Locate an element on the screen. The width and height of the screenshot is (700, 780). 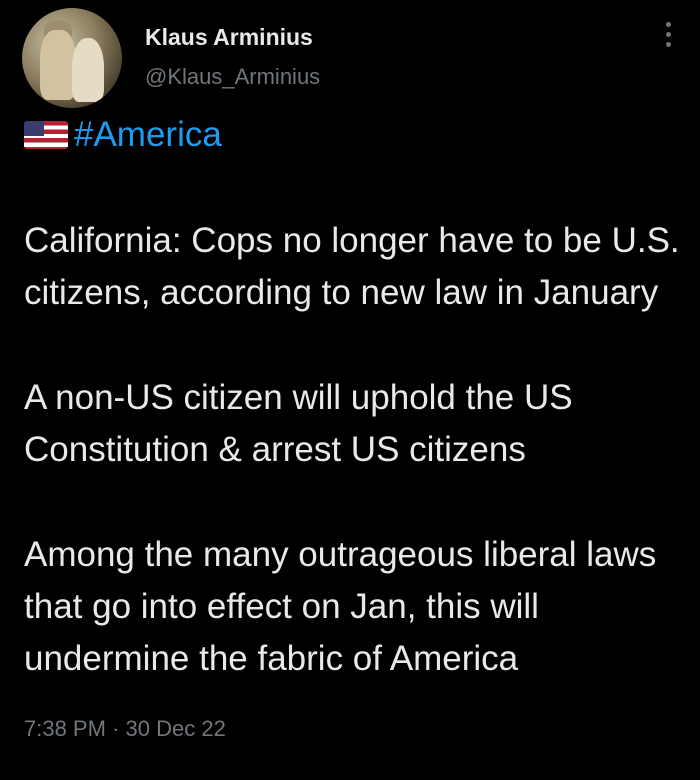
tweet-date: 30 Dec 22 is located at coordinates (175, 728).